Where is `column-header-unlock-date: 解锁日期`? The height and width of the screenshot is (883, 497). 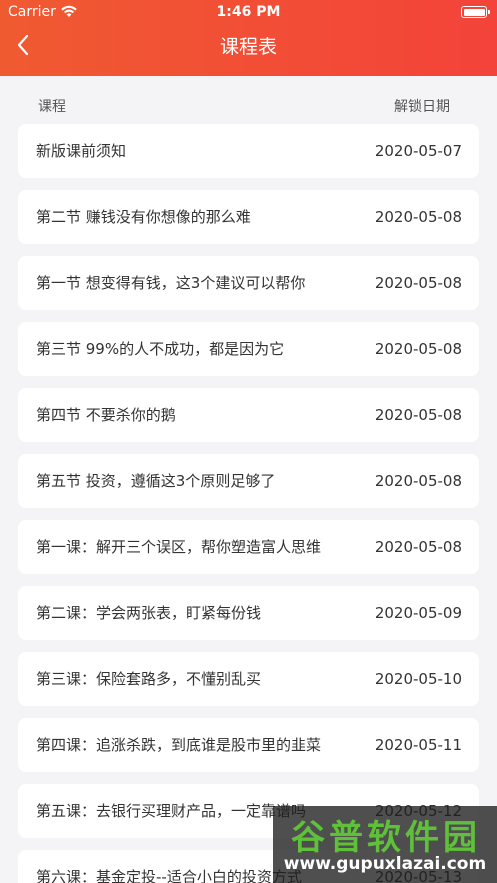
column-header-unlock-date: 解锁日期 is located at coordinates (422, 107).